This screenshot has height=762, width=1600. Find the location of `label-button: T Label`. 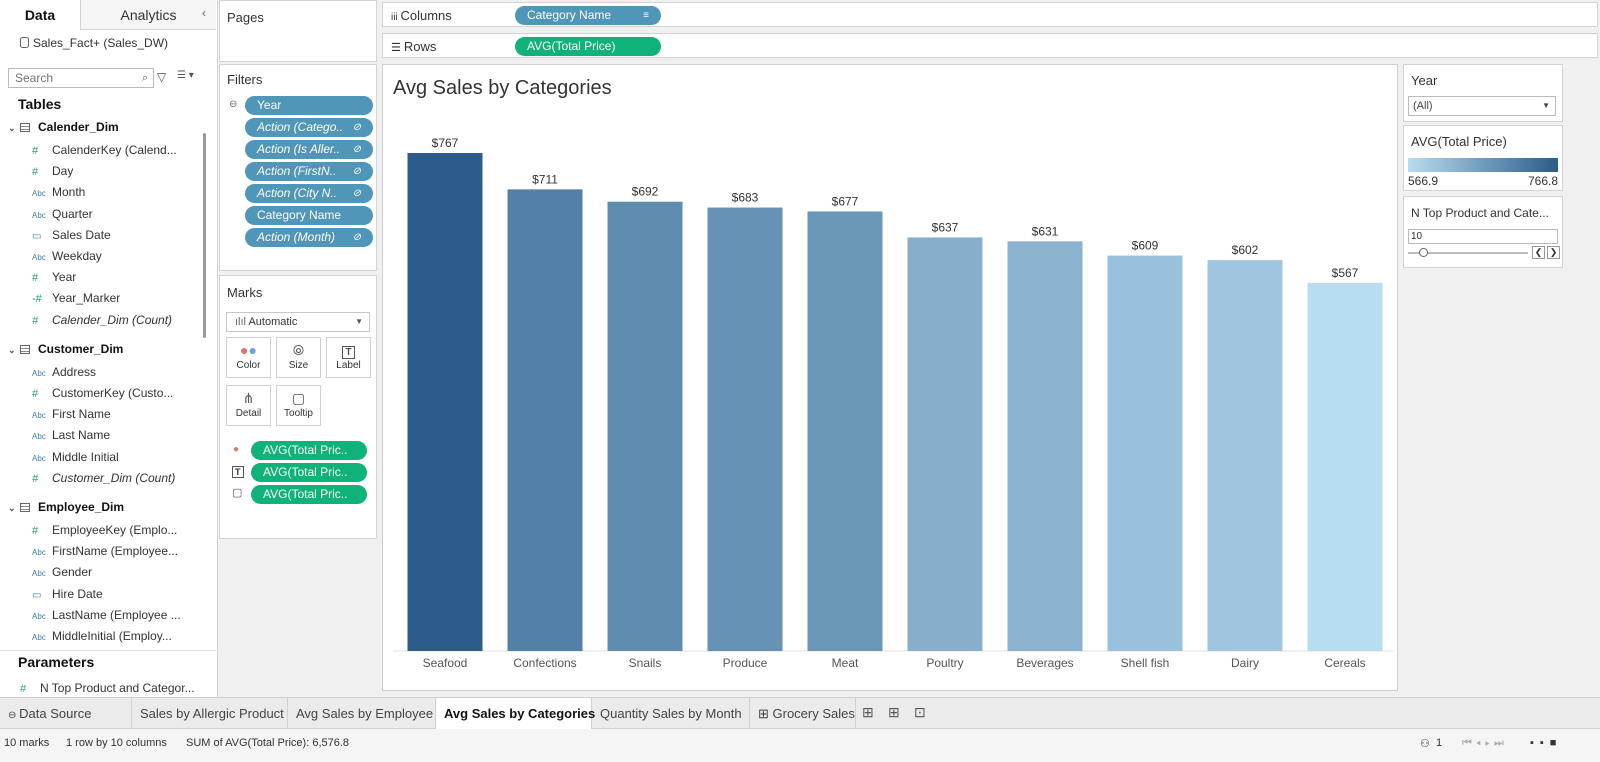

label-button: T Label is located at coordinates (348, 357).